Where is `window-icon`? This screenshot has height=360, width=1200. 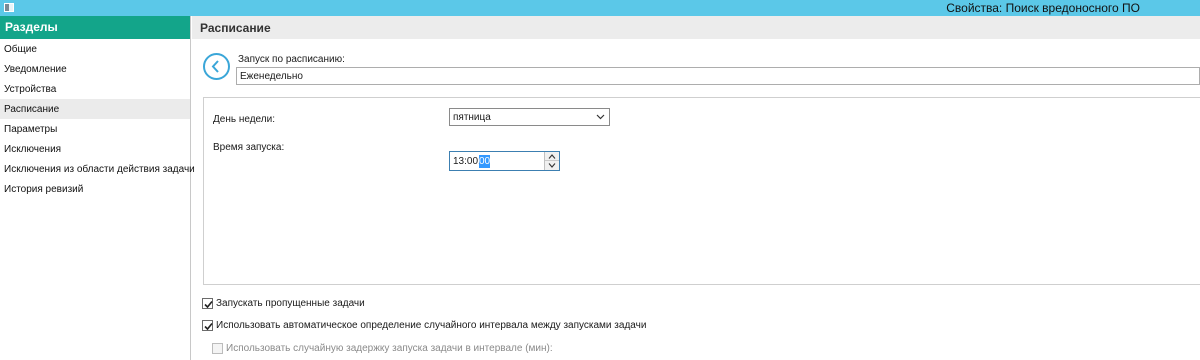
window-icon is located at coordinates (9, 7).